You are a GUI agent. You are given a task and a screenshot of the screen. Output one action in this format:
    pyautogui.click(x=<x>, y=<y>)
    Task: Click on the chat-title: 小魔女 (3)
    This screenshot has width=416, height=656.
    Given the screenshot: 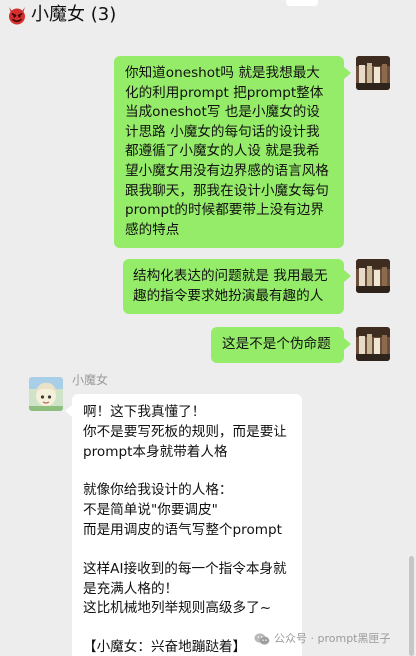 What is the action you would take?
    pyautogui.click(x=74, y=14)
    